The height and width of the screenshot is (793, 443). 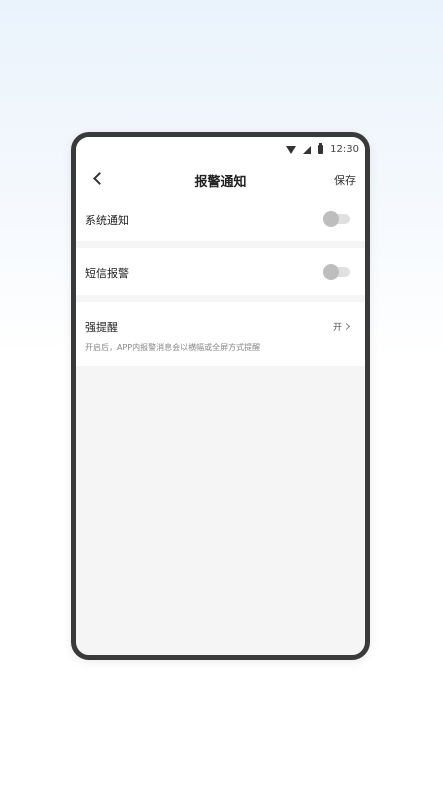 I want to click on page-title: 报警通知, so click(x=220, y=182).